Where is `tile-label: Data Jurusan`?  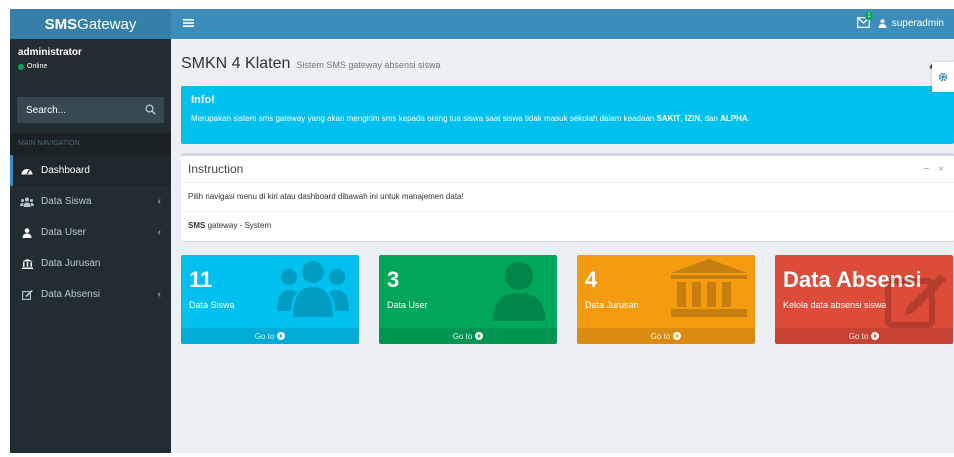
tile-label: Data Jurusan is located at coordinates (612, 305).